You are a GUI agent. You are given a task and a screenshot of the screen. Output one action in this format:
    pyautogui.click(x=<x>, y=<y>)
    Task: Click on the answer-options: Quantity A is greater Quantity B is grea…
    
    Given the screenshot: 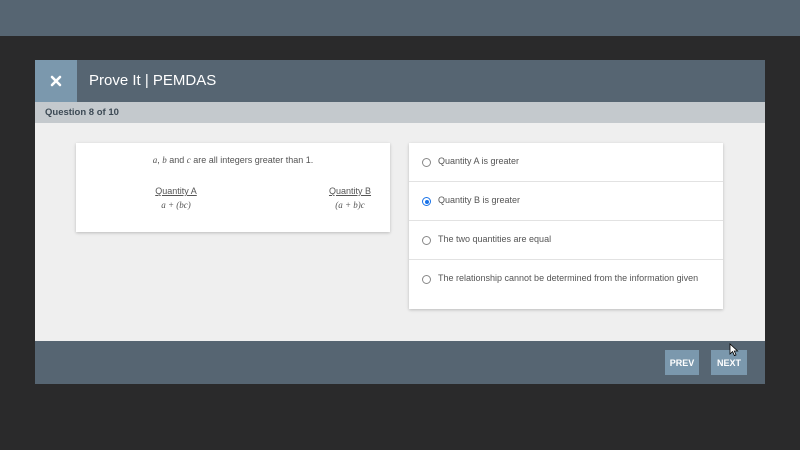 What is the action you would take?
    pyautogui.click(x=566, y=226)
    